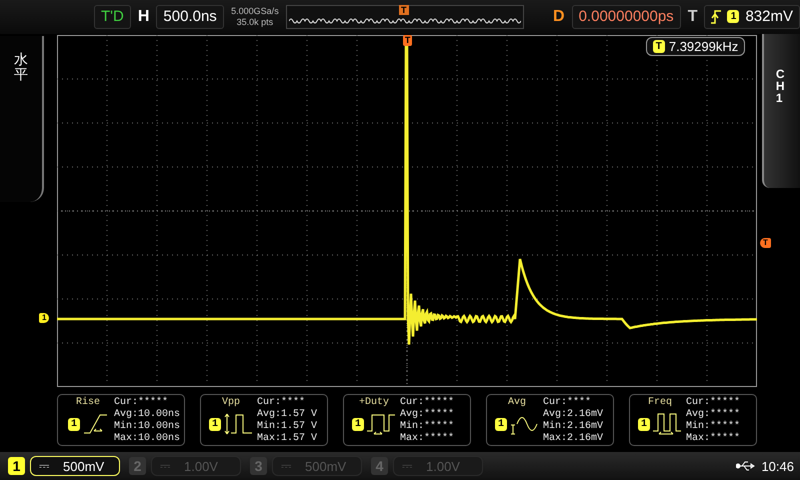  I want to click on measurement-title: Rise, so click(88, 402).